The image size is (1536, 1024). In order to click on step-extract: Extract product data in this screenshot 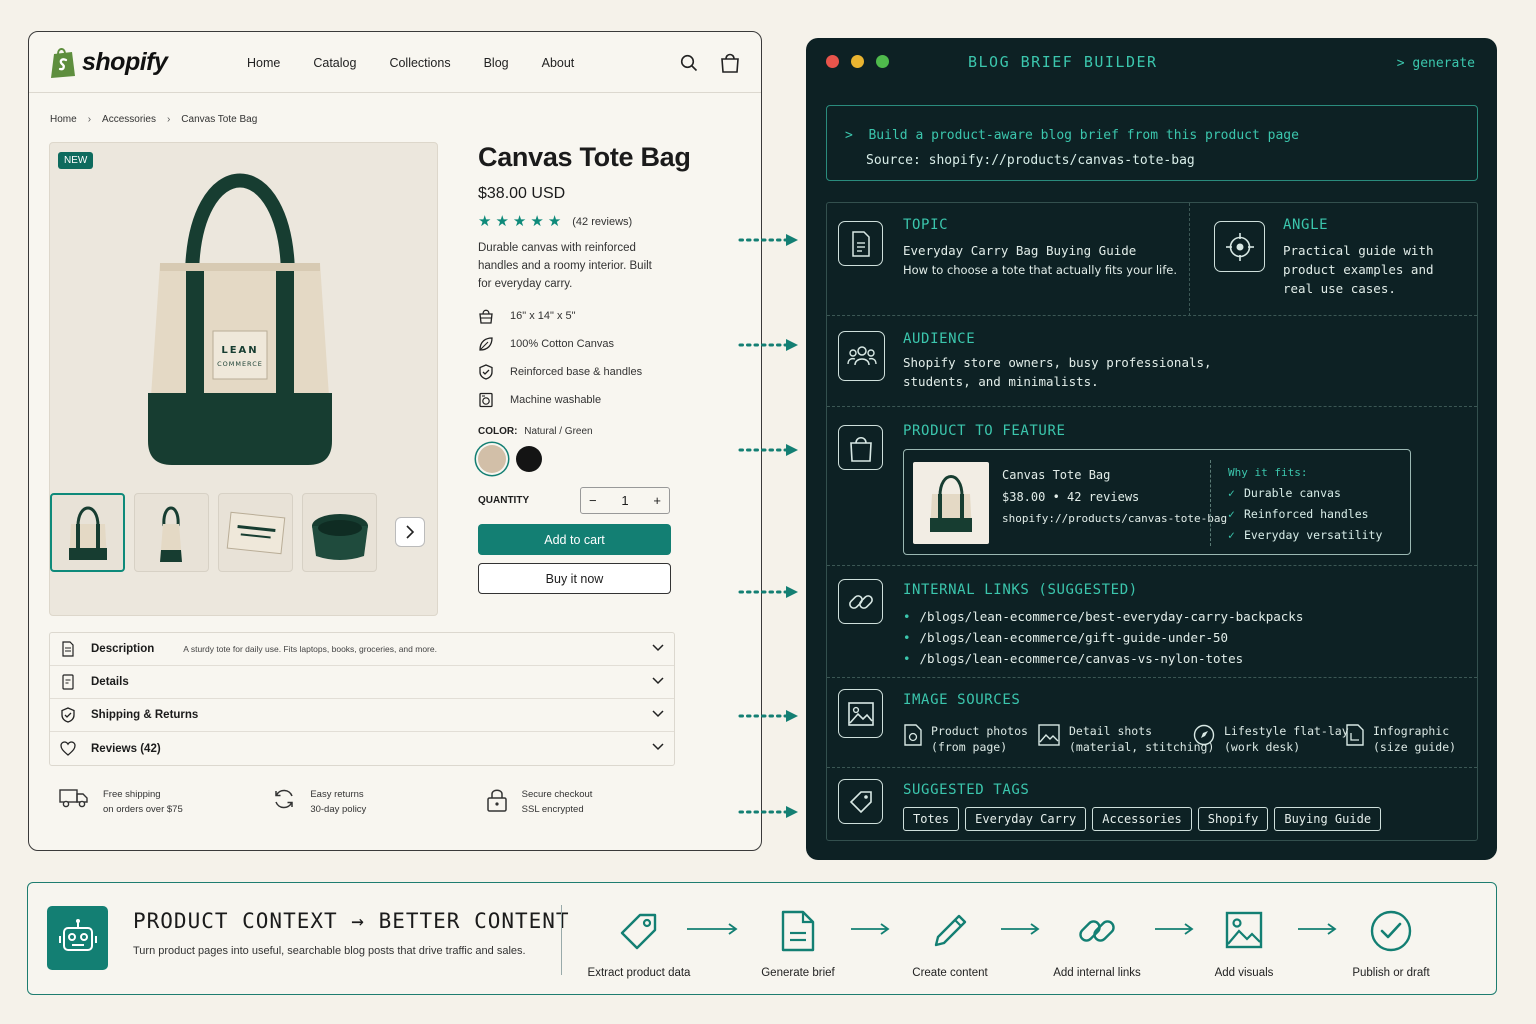, I will do `click(639, 944)`.